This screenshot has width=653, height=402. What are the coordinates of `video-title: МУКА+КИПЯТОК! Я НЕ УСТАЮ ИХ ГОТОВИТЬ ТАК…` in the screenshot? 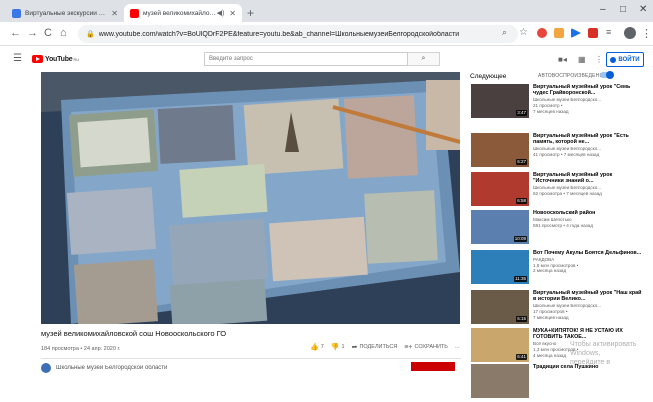 It's located at (588, 334).